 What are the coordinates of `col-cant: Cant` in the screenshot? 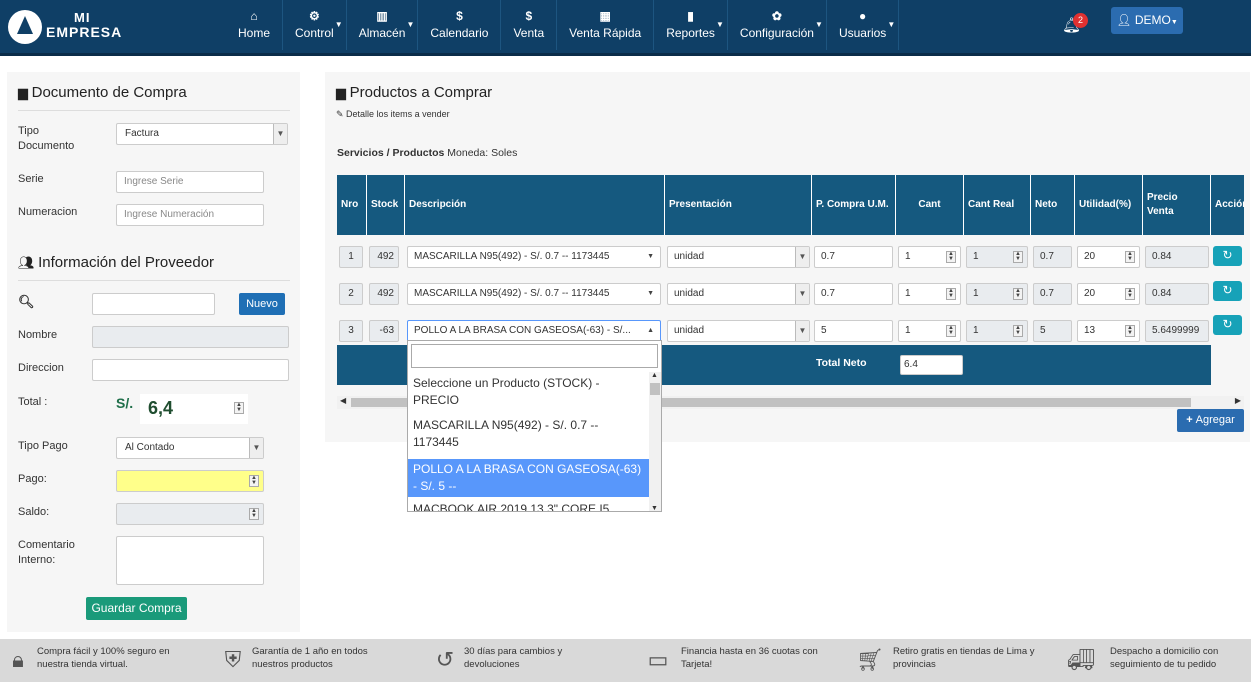 It's located at (930, 205).